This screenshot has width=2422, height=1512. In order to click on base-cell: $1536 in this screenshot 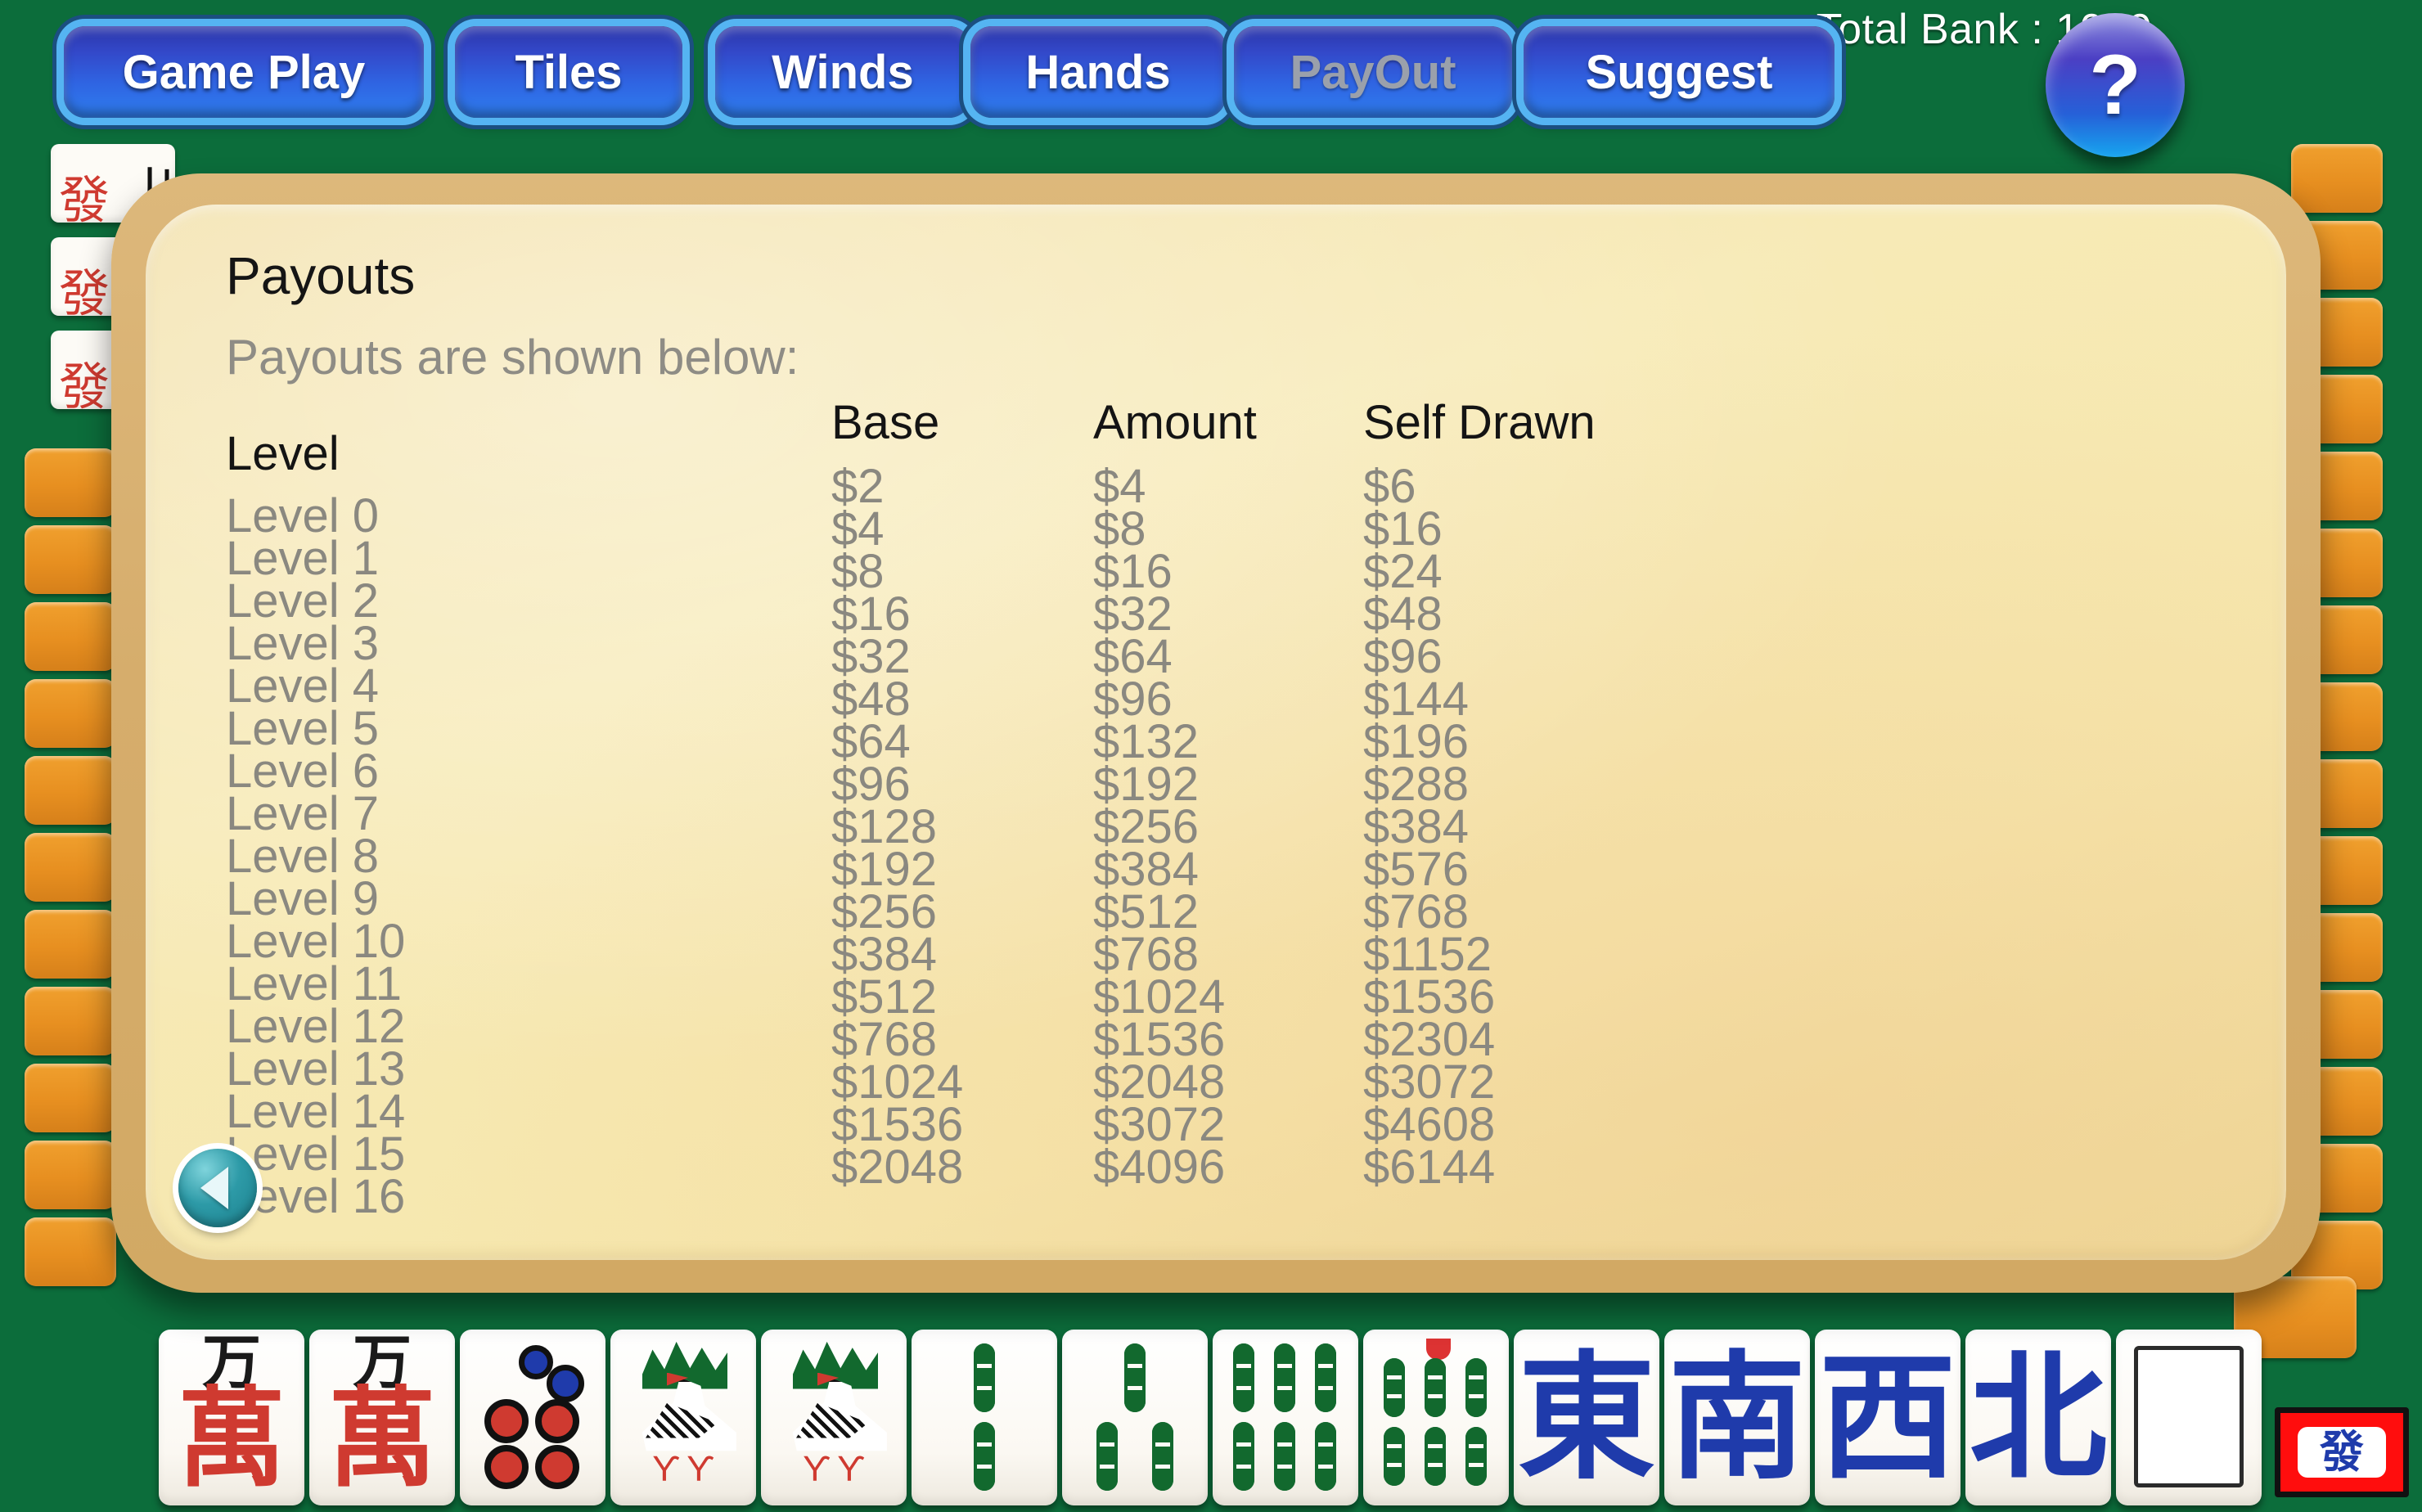, I will do `click(898, 1124)`.